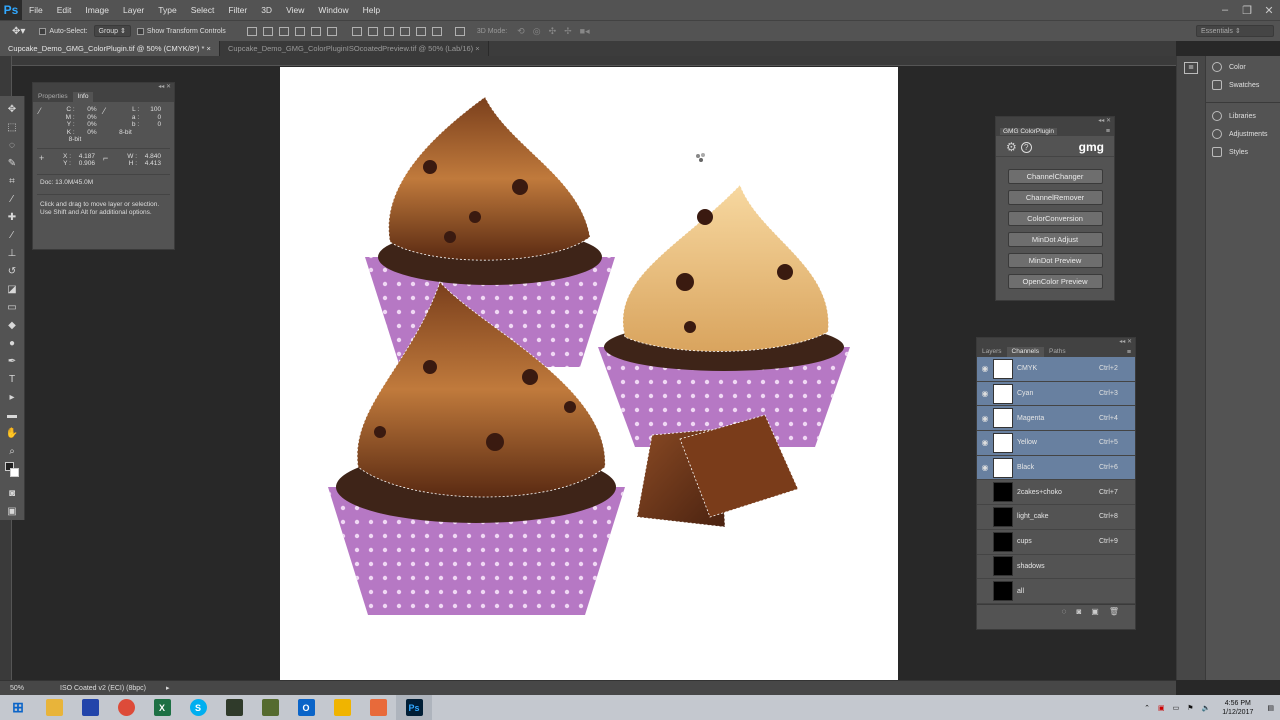 The image size is (1280, 720). Describe the element at coordinates (1243, 67) in the screenshot. I see `dock-color: Color` at that location.